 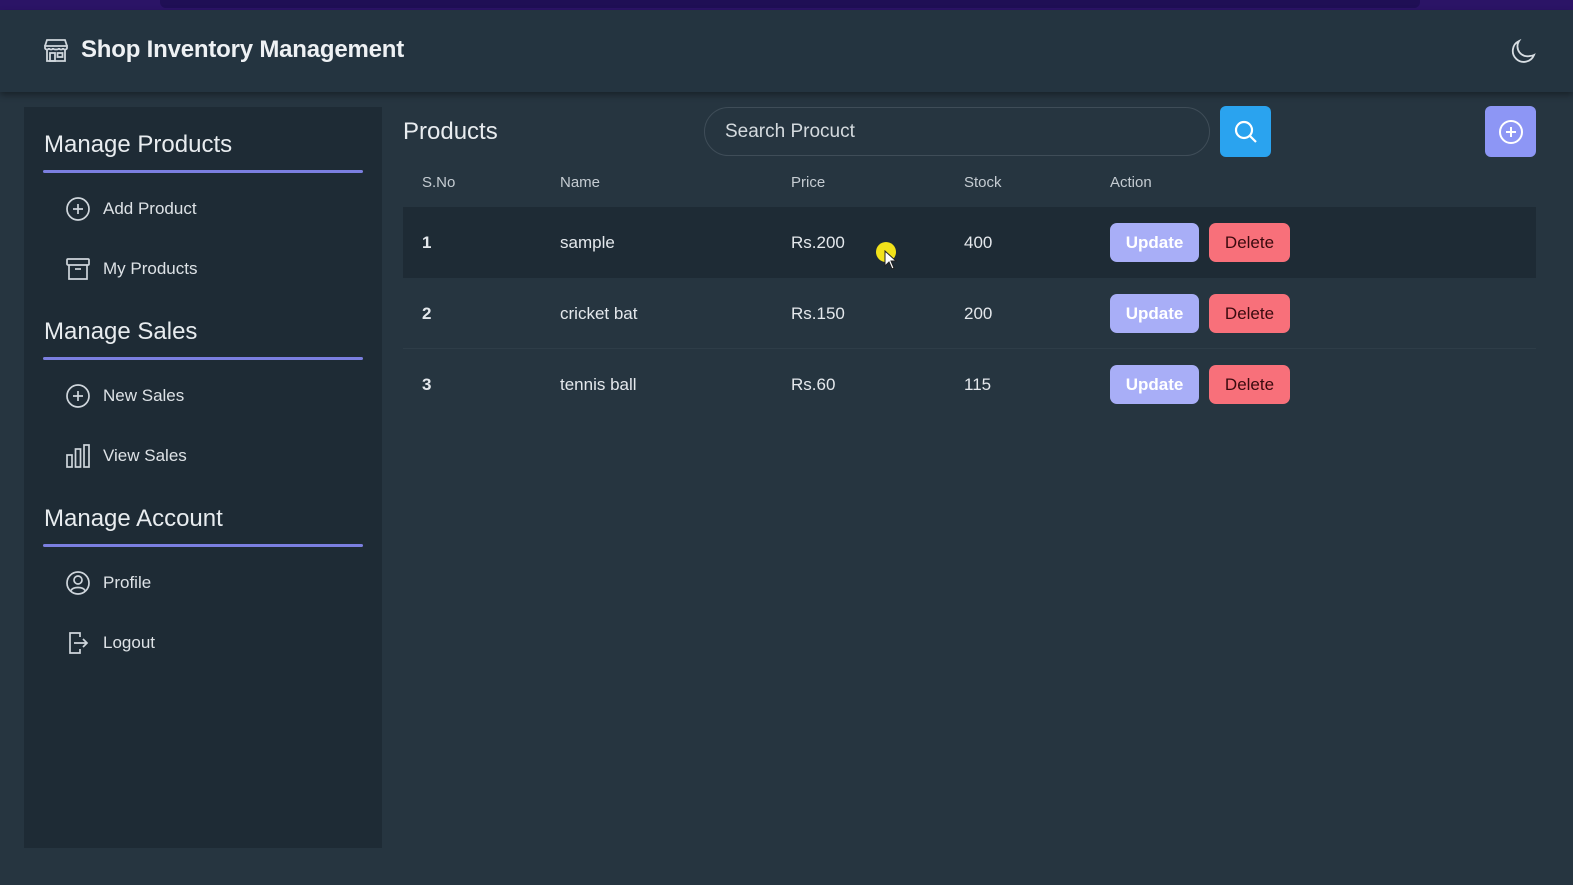 What do you see at coordinates (145, 455) in the screenshot?
I see `sidebar-item-label: View Sales` at bounding box center [145, 455].